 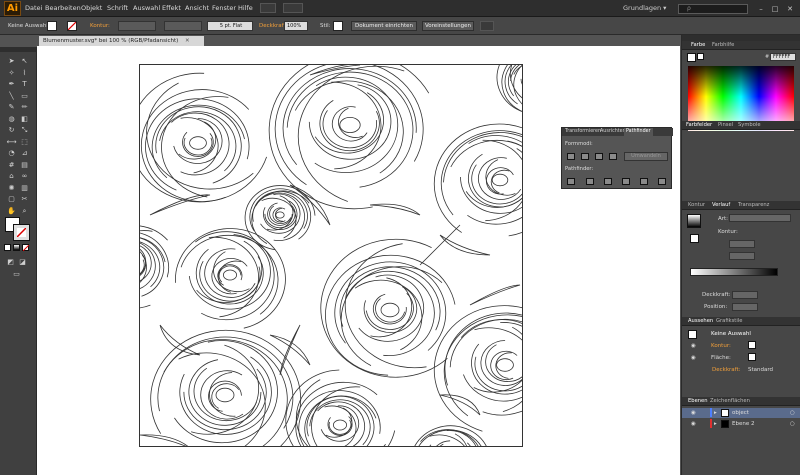 I want to click on eyedropper-tool-icon: ⌂, so click(x=11, y=176).